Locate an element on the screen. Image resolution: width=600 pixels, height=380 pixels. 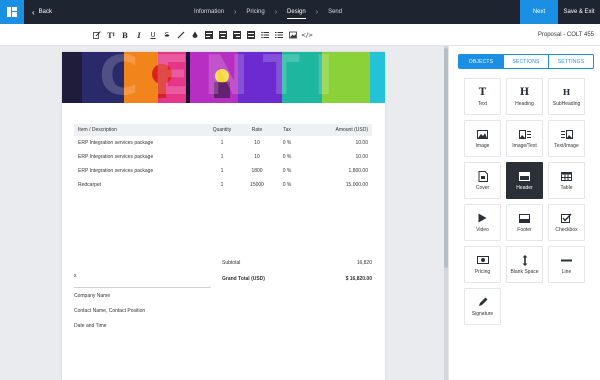
object-tile-label: Pricing is located at coordinates (482, 272).